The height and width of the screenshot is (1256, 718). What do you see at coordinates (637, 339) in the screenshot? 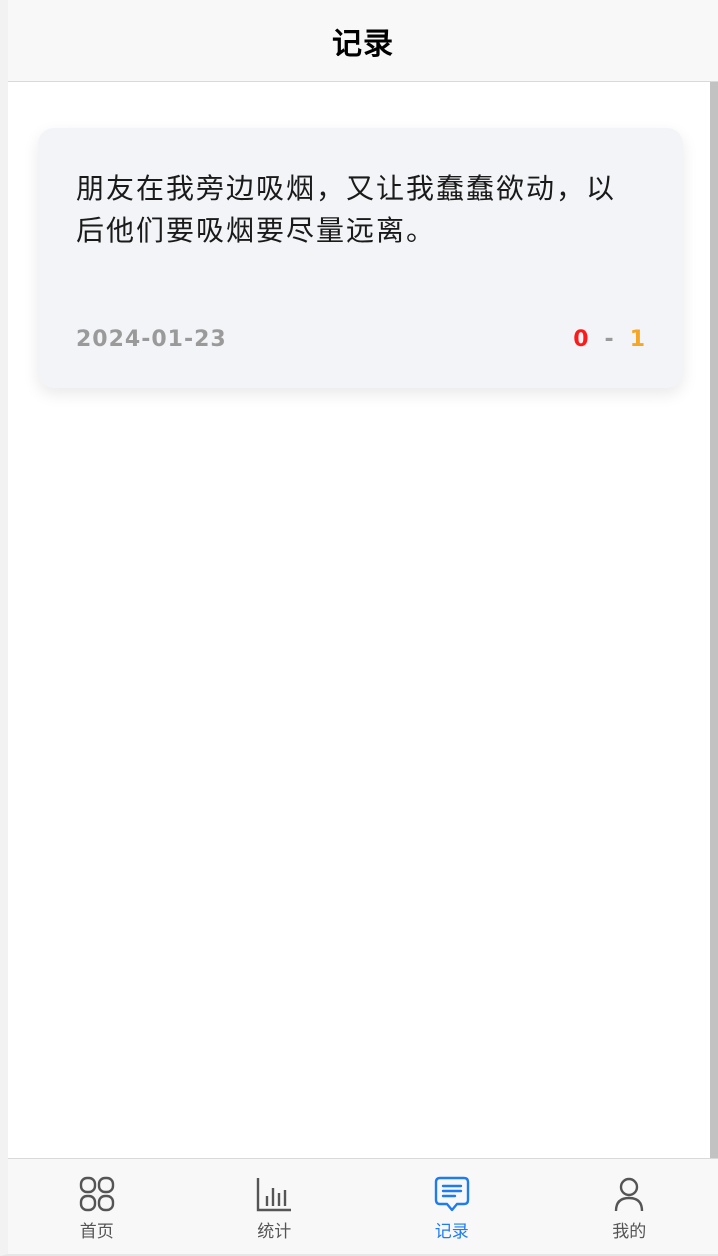
I see `score-right: 1` at bounding box center [637, 339].